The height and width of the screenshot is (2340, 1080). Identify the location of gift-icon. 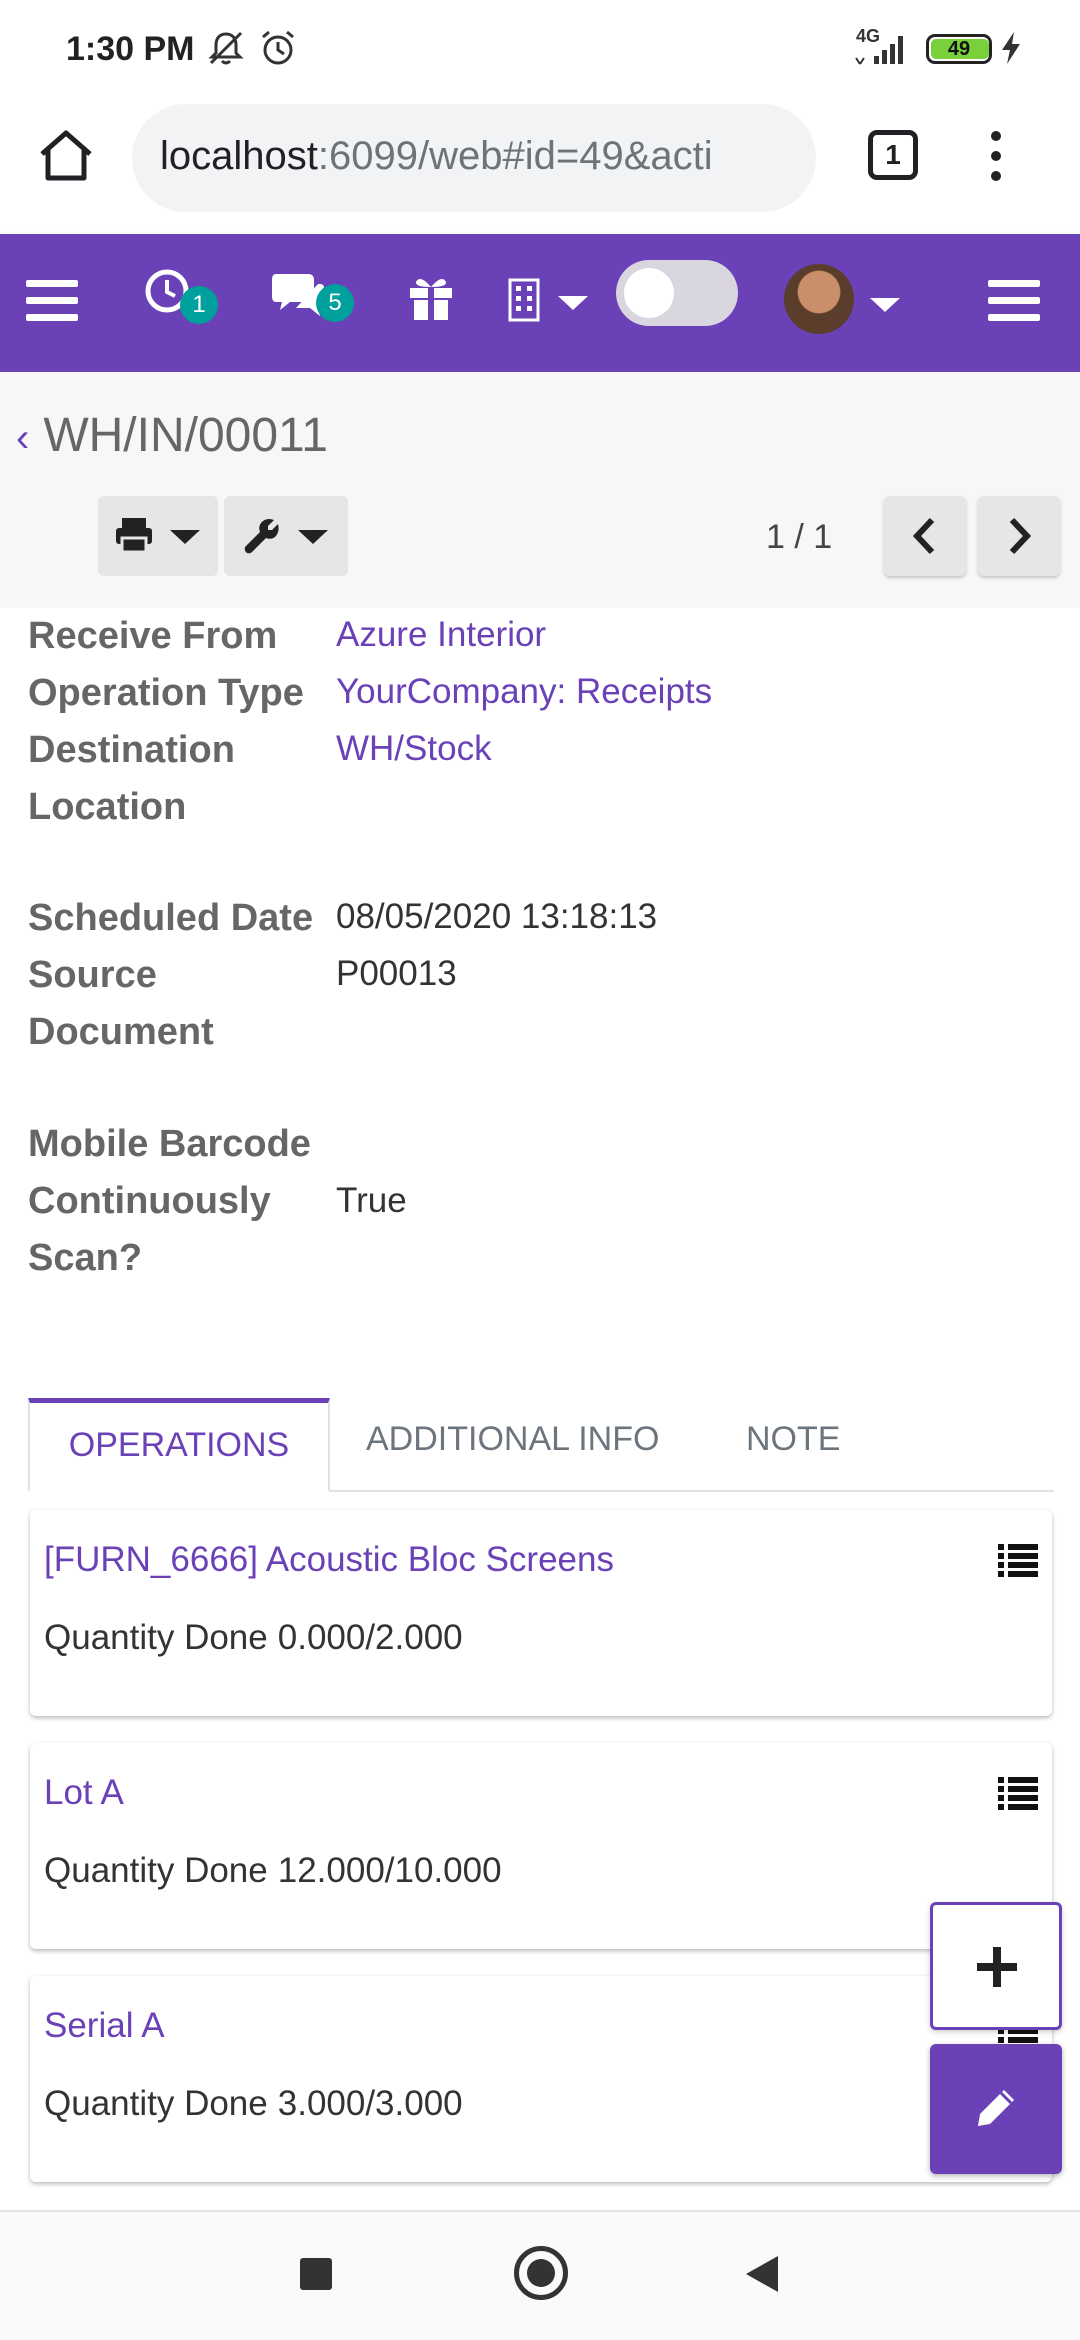
(431, 297).